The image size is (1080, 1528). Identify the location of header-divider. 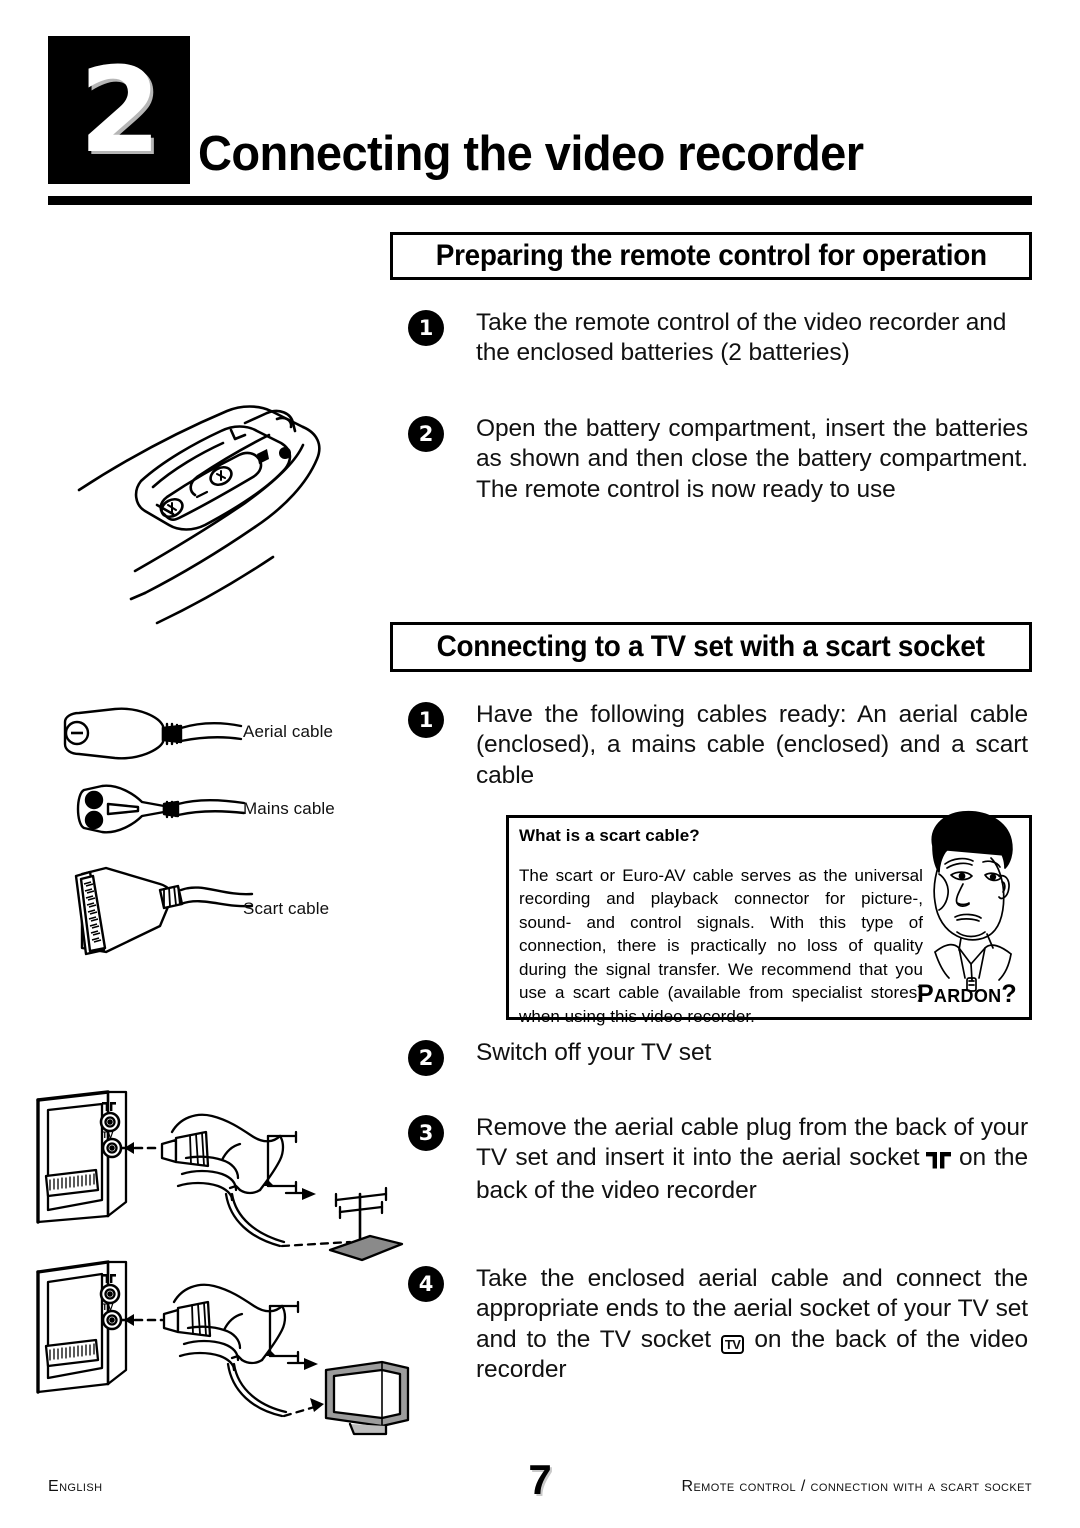
(540, 200).